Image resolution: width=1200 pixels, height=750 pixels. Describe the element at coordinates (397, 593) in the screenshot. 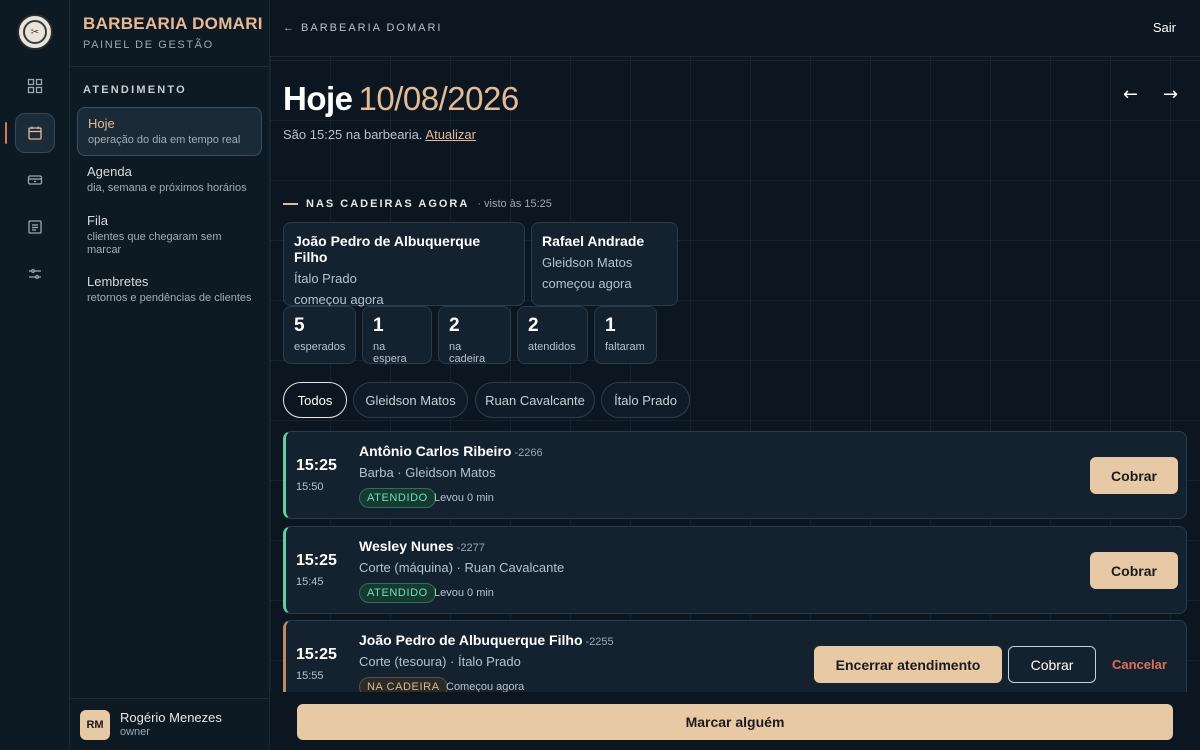

I see `status-badge: ATENDIDO` at that location.